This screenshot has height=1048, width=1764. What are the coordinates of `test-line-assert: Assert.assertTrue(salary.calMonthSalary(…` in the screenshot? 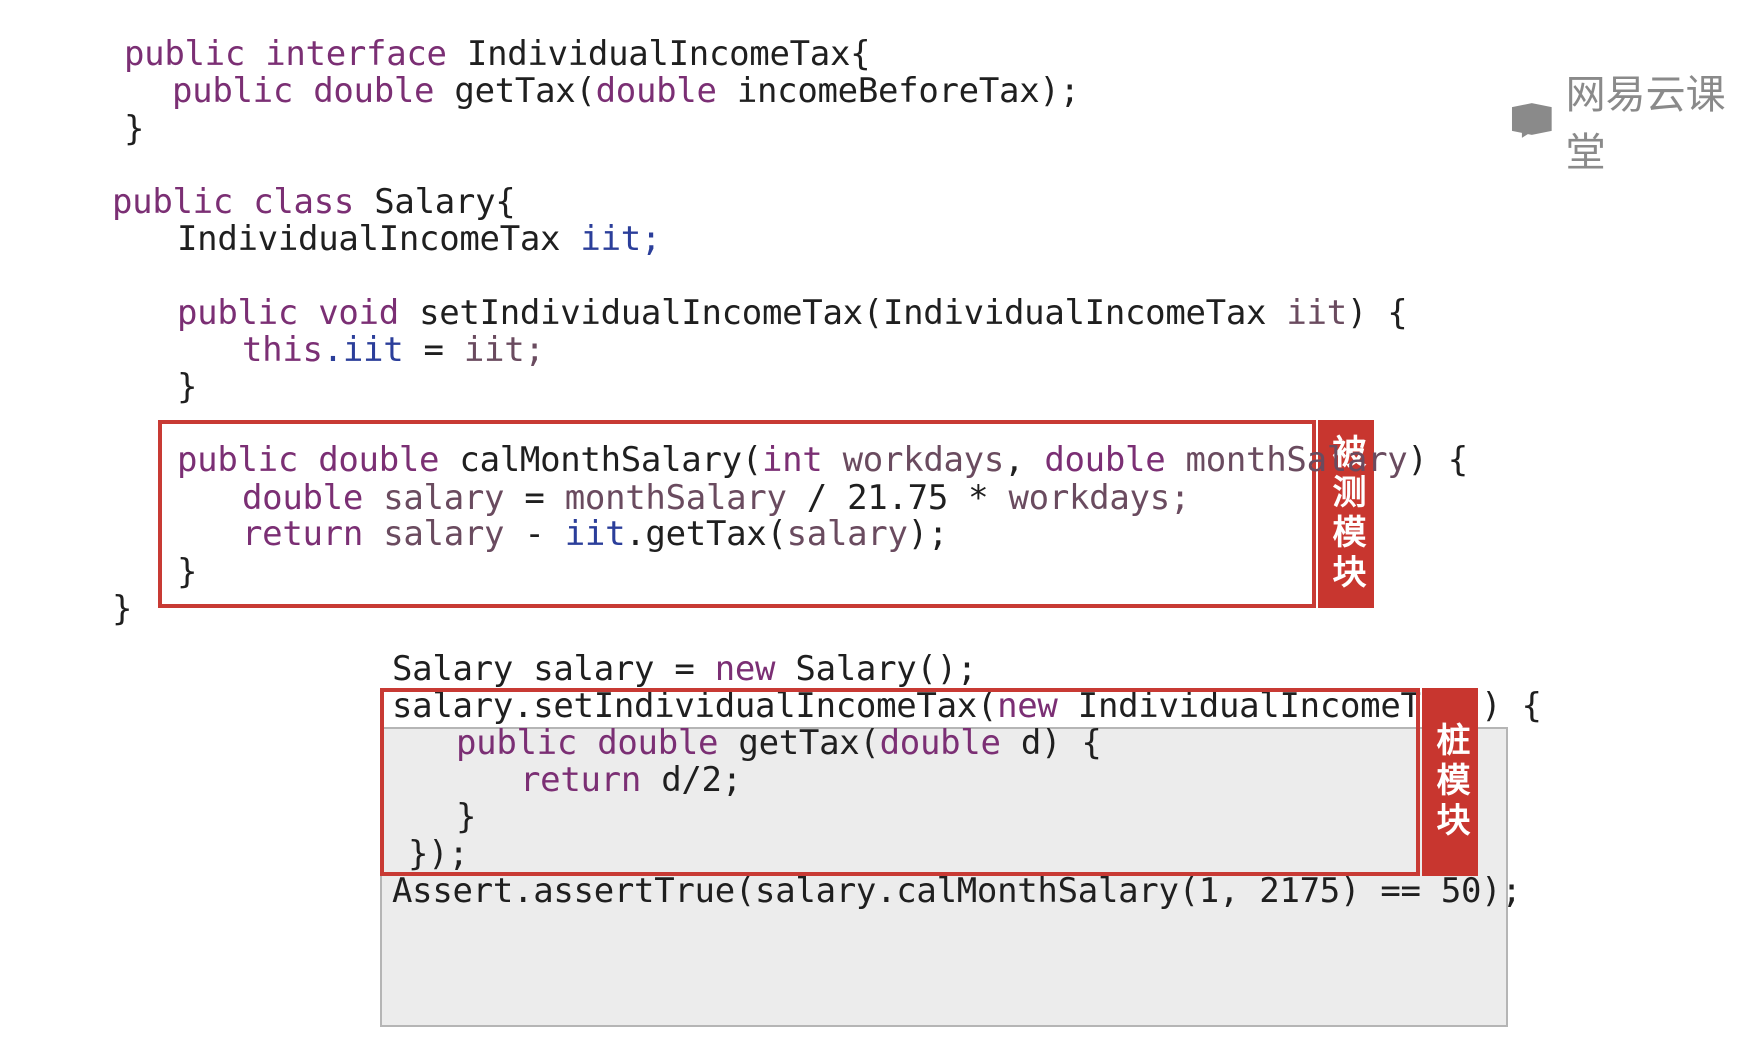 It's located at (957, 891).